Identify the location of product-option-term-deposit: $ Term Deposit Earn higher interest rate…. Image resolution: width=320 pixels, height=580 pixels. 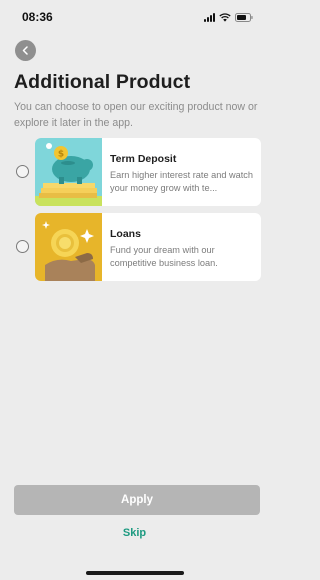
(134, 172).